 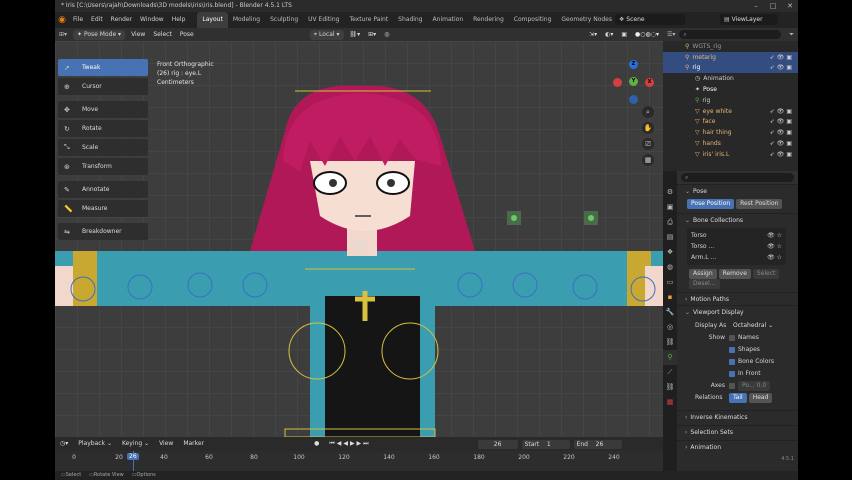 I want to click on pose-position-button: Pose Position, so click(x=711, y=204).